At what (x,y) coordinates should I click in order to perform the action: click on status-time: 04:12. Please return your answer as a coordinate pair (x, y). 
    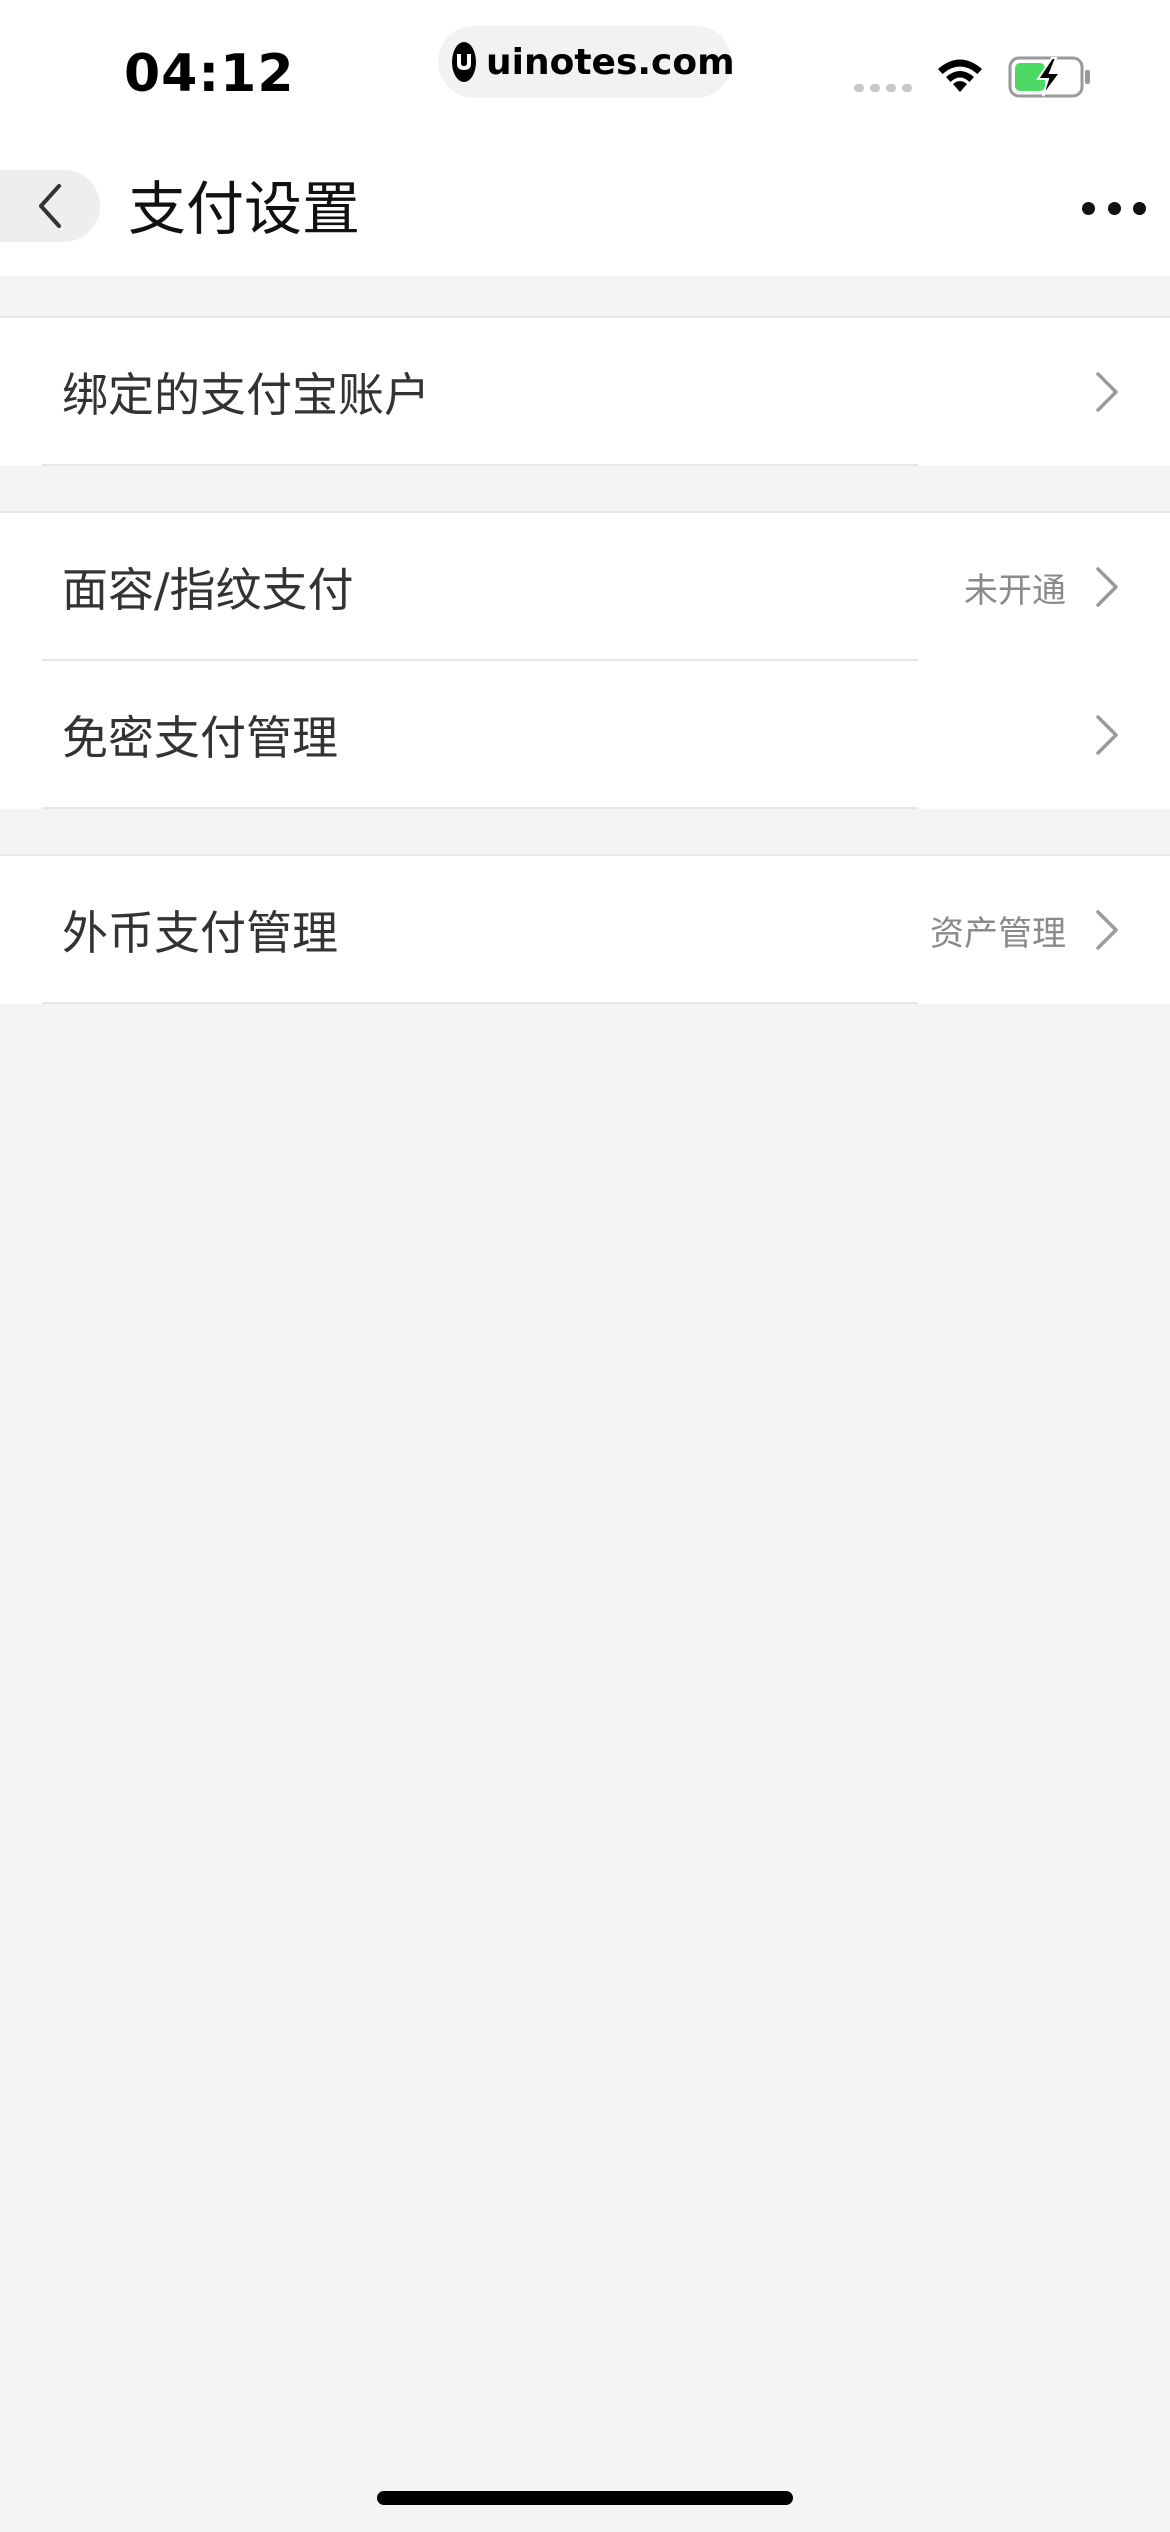
    Looking at the image, I should click on (209, 74).